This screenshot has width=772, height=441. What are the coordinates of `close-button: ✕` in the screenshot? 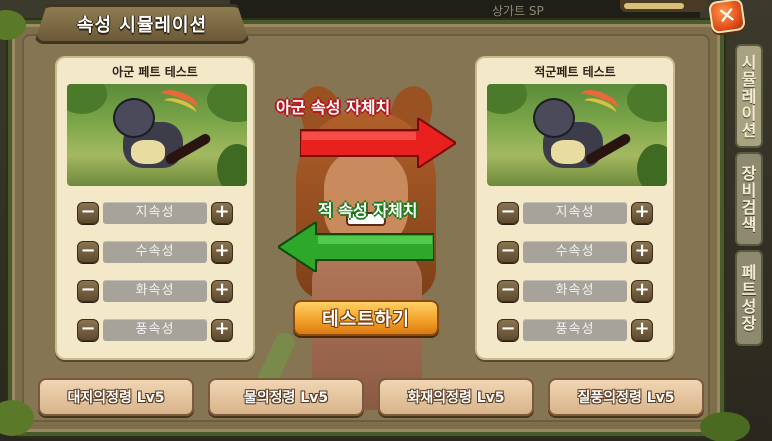 It's located at (727, 17).